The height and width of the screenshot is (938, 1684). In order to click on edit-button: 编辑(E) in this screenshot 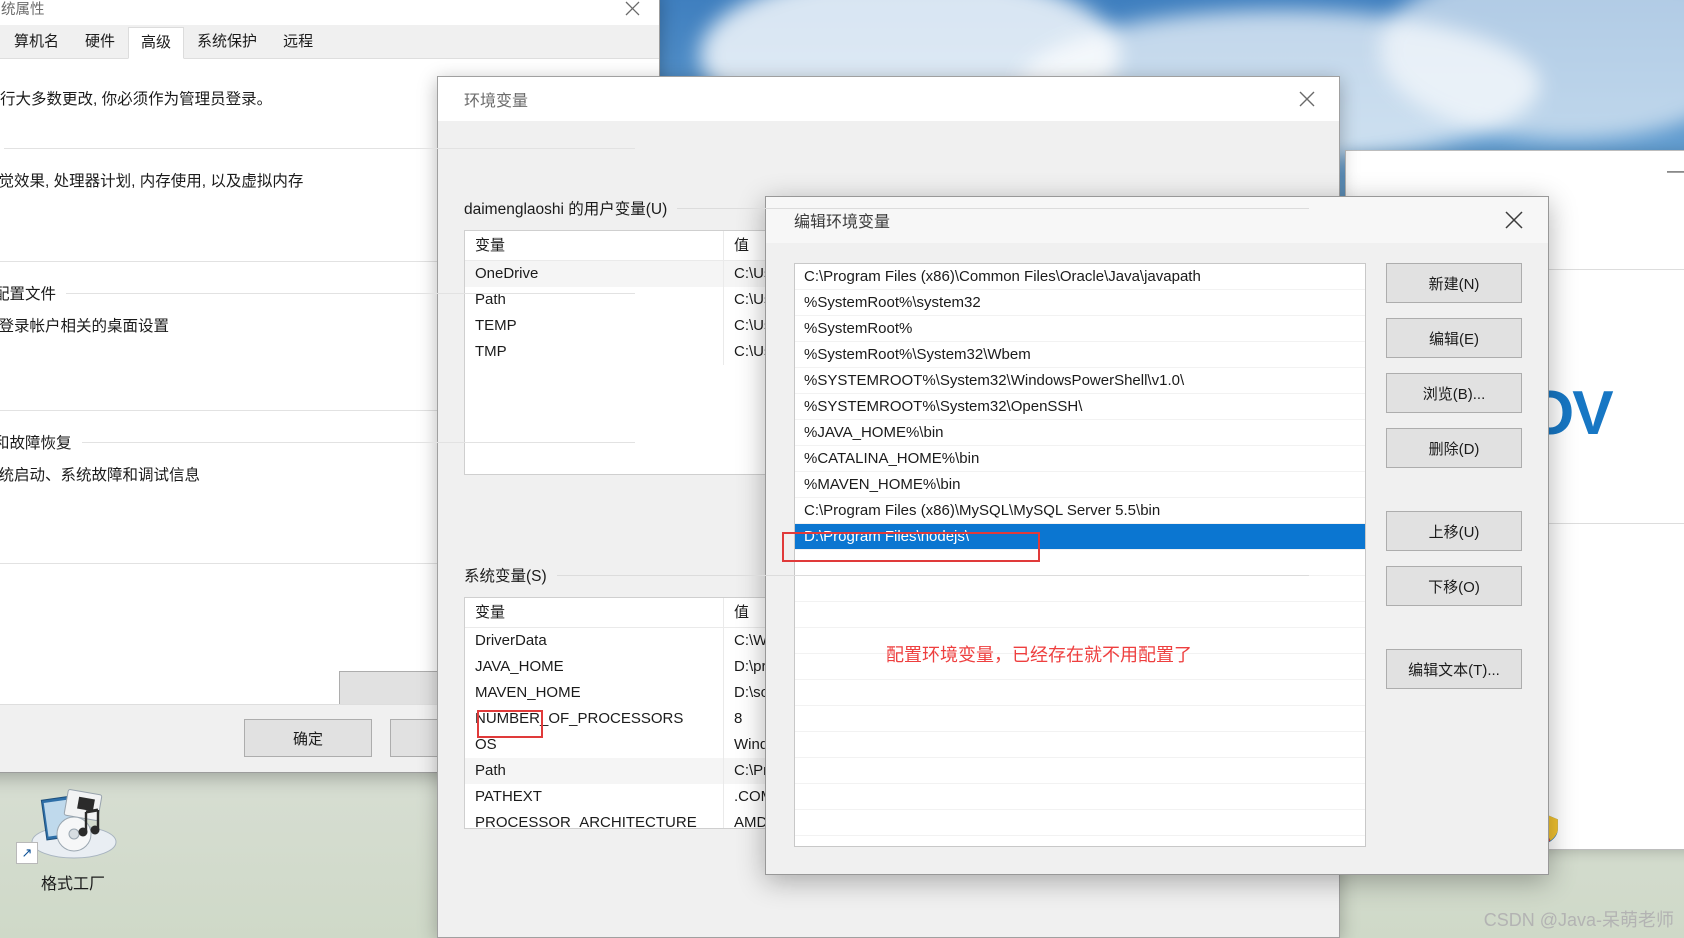, I will do `click(1454, 338)`.